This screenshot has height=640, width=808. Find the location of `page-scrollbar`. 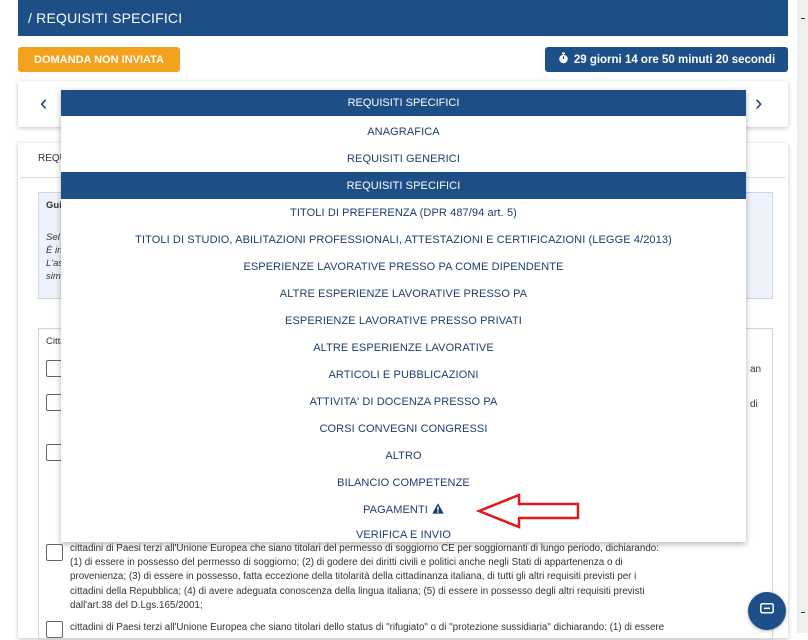

page-scrollbar is located at coordinates (802, 316).